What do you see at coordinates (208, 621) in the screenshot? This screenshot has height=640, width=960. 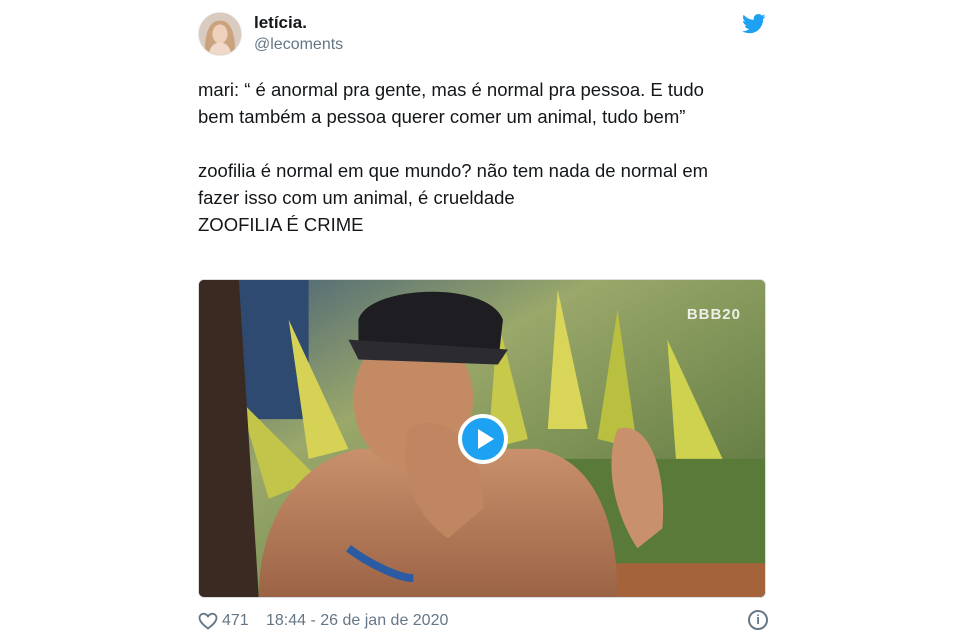 I see `heart-icon` at bounding box center [208, 621].